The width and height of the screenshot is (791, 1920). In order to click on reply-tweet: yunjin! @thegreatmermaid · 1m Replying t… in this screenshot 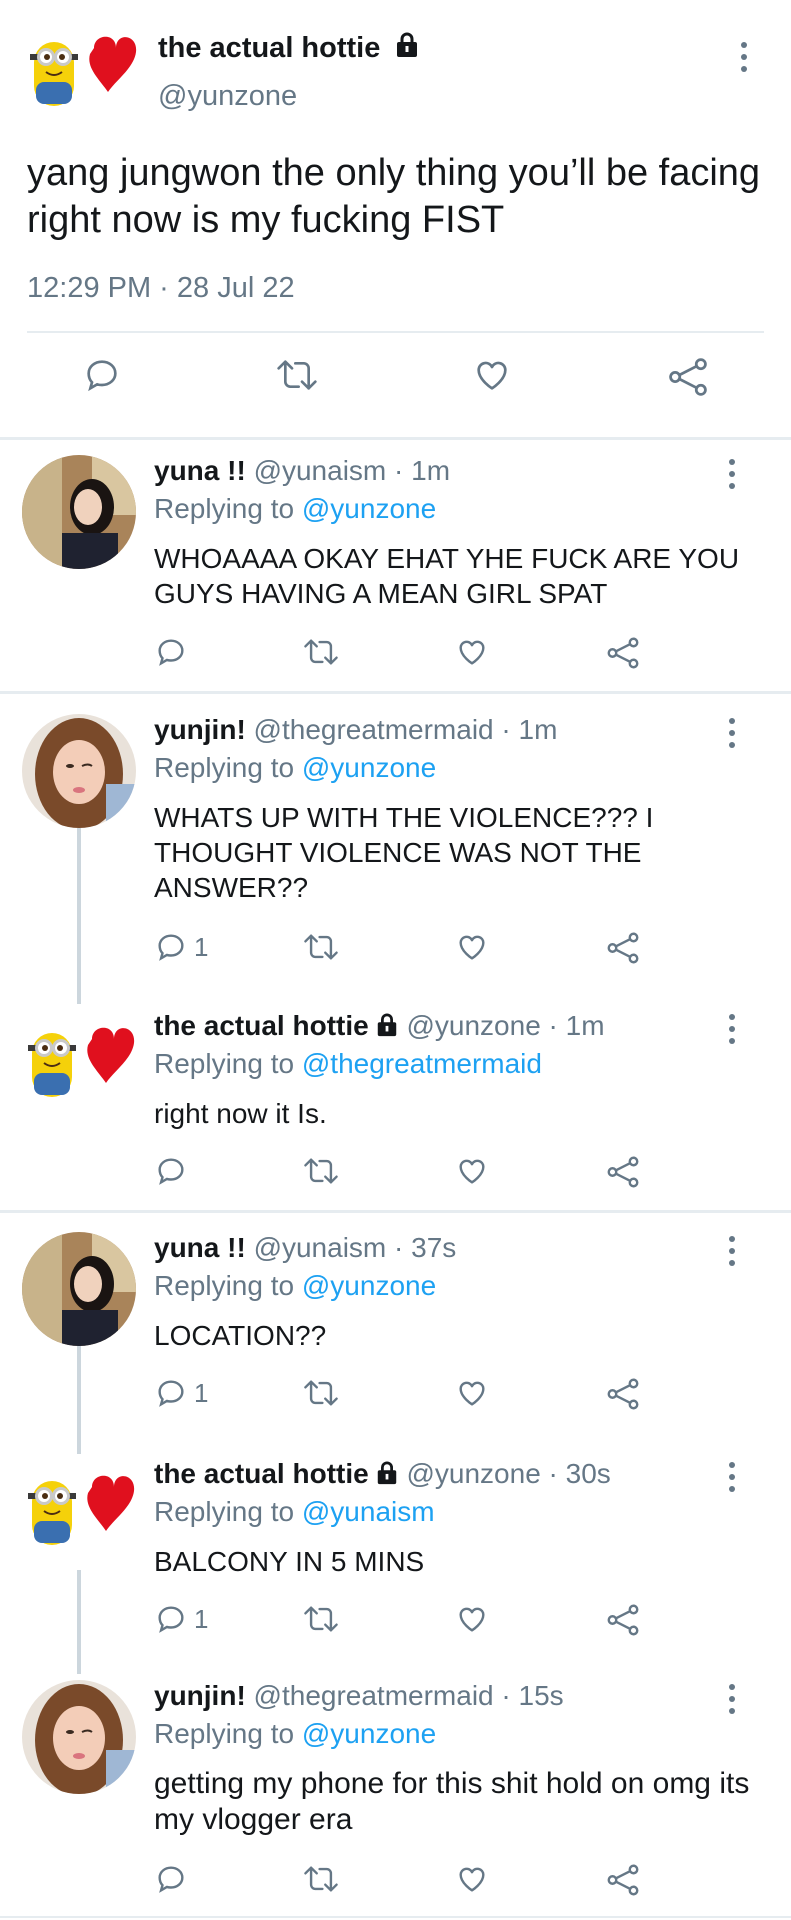, I will do `click(395, 849)`.